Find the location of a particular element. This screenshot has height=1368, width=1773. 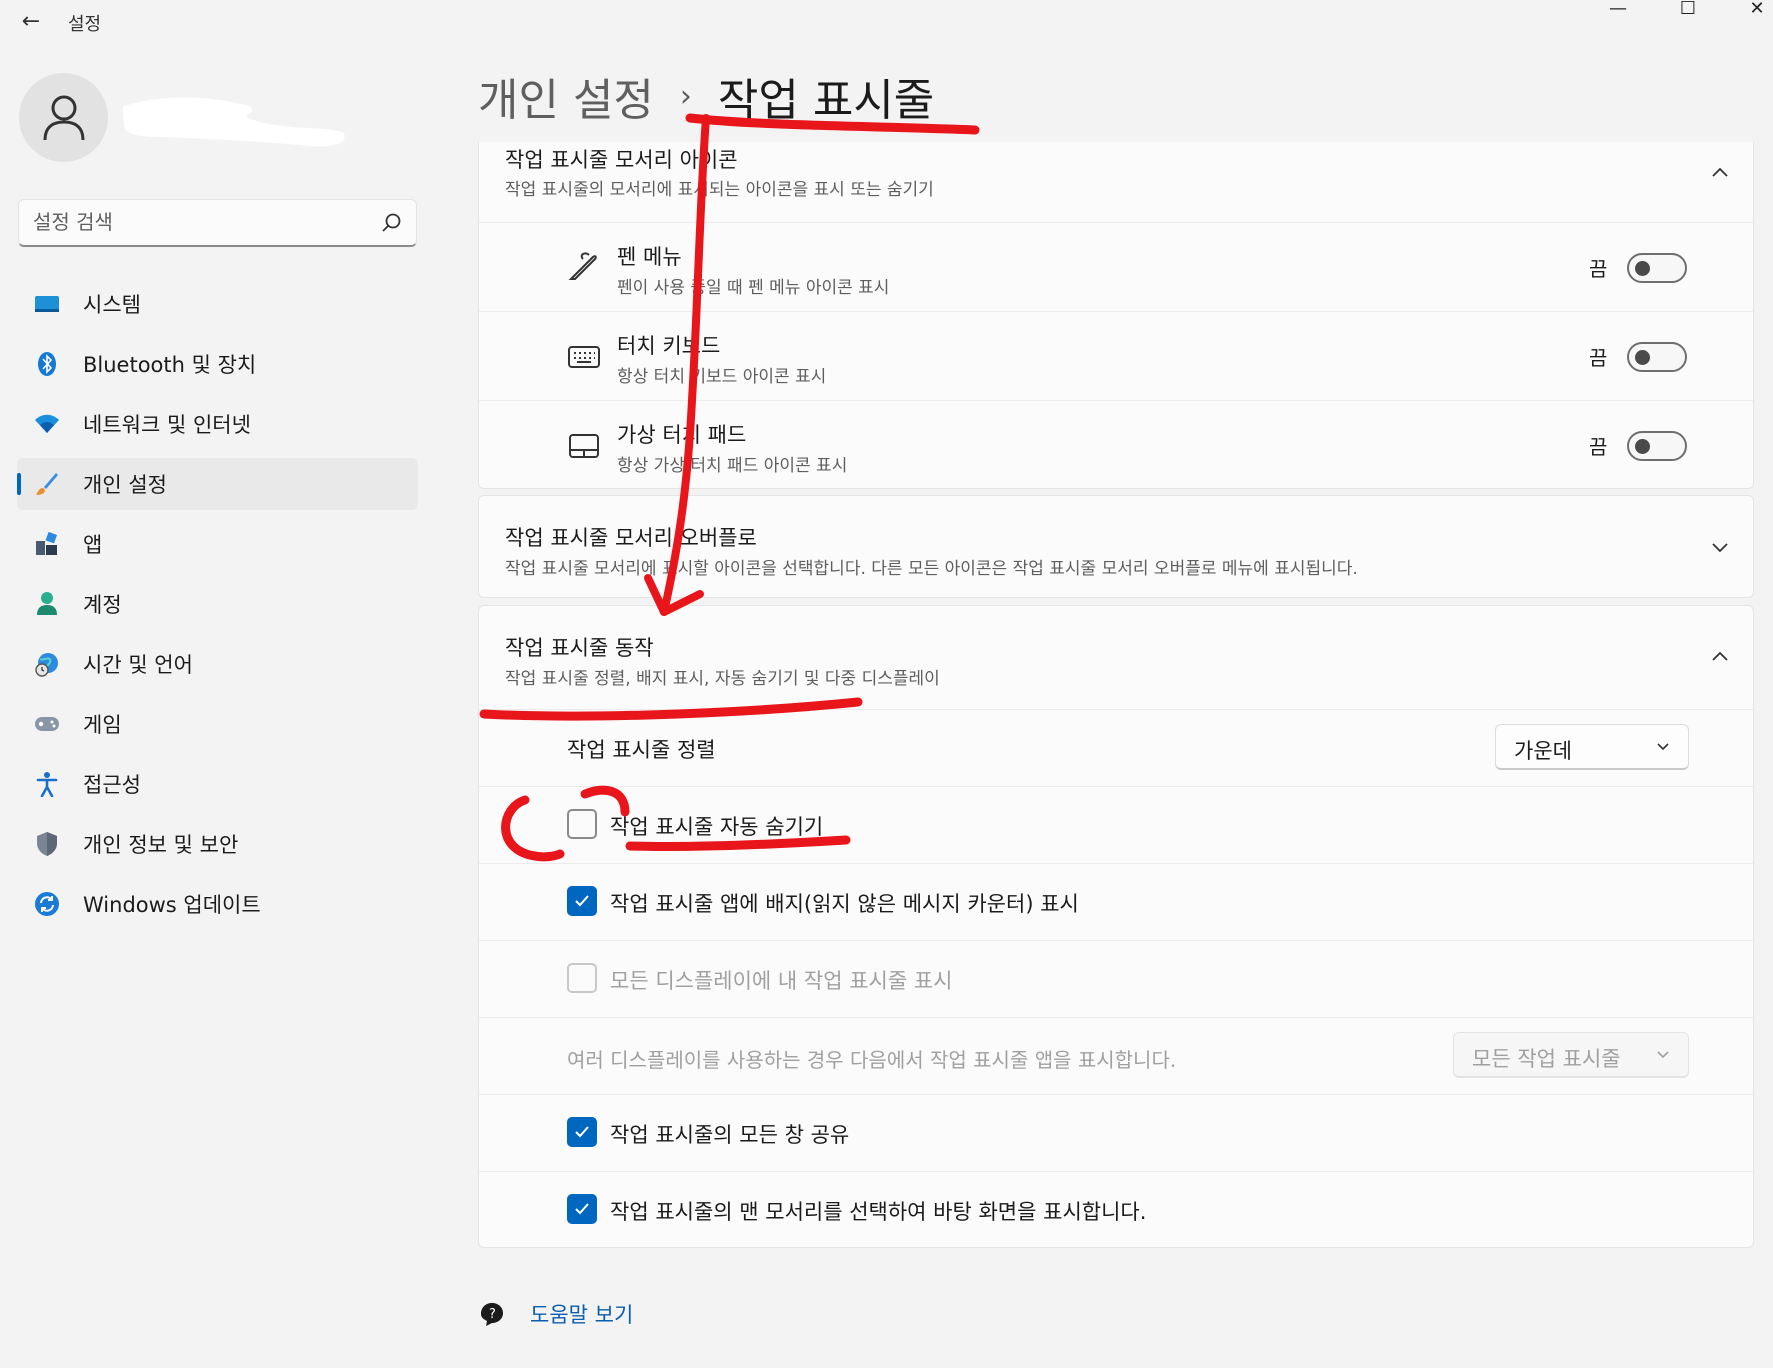

maximize-button: ☐ is located at coordinates (1688, 11).